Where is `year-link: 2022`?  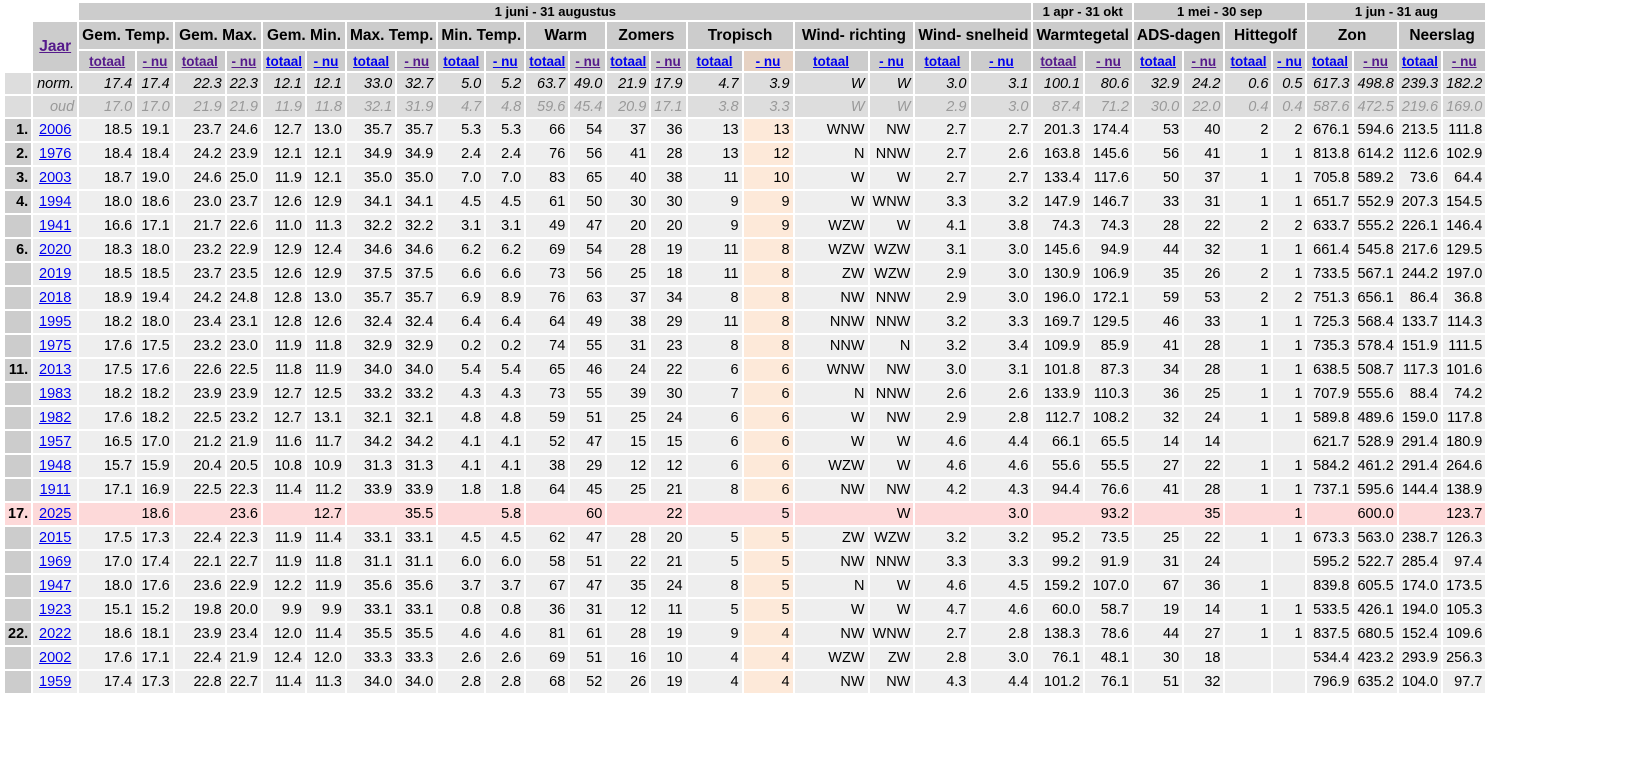
year-link: 2022 is located at coordinates (55, 634).